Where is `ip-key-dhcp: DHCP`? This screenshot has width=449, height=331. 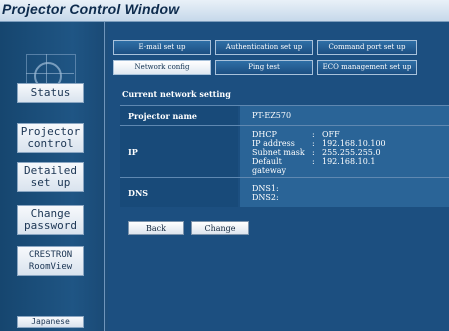
ip-key-dhcp: DHCP is located at coordinates (264, 134).